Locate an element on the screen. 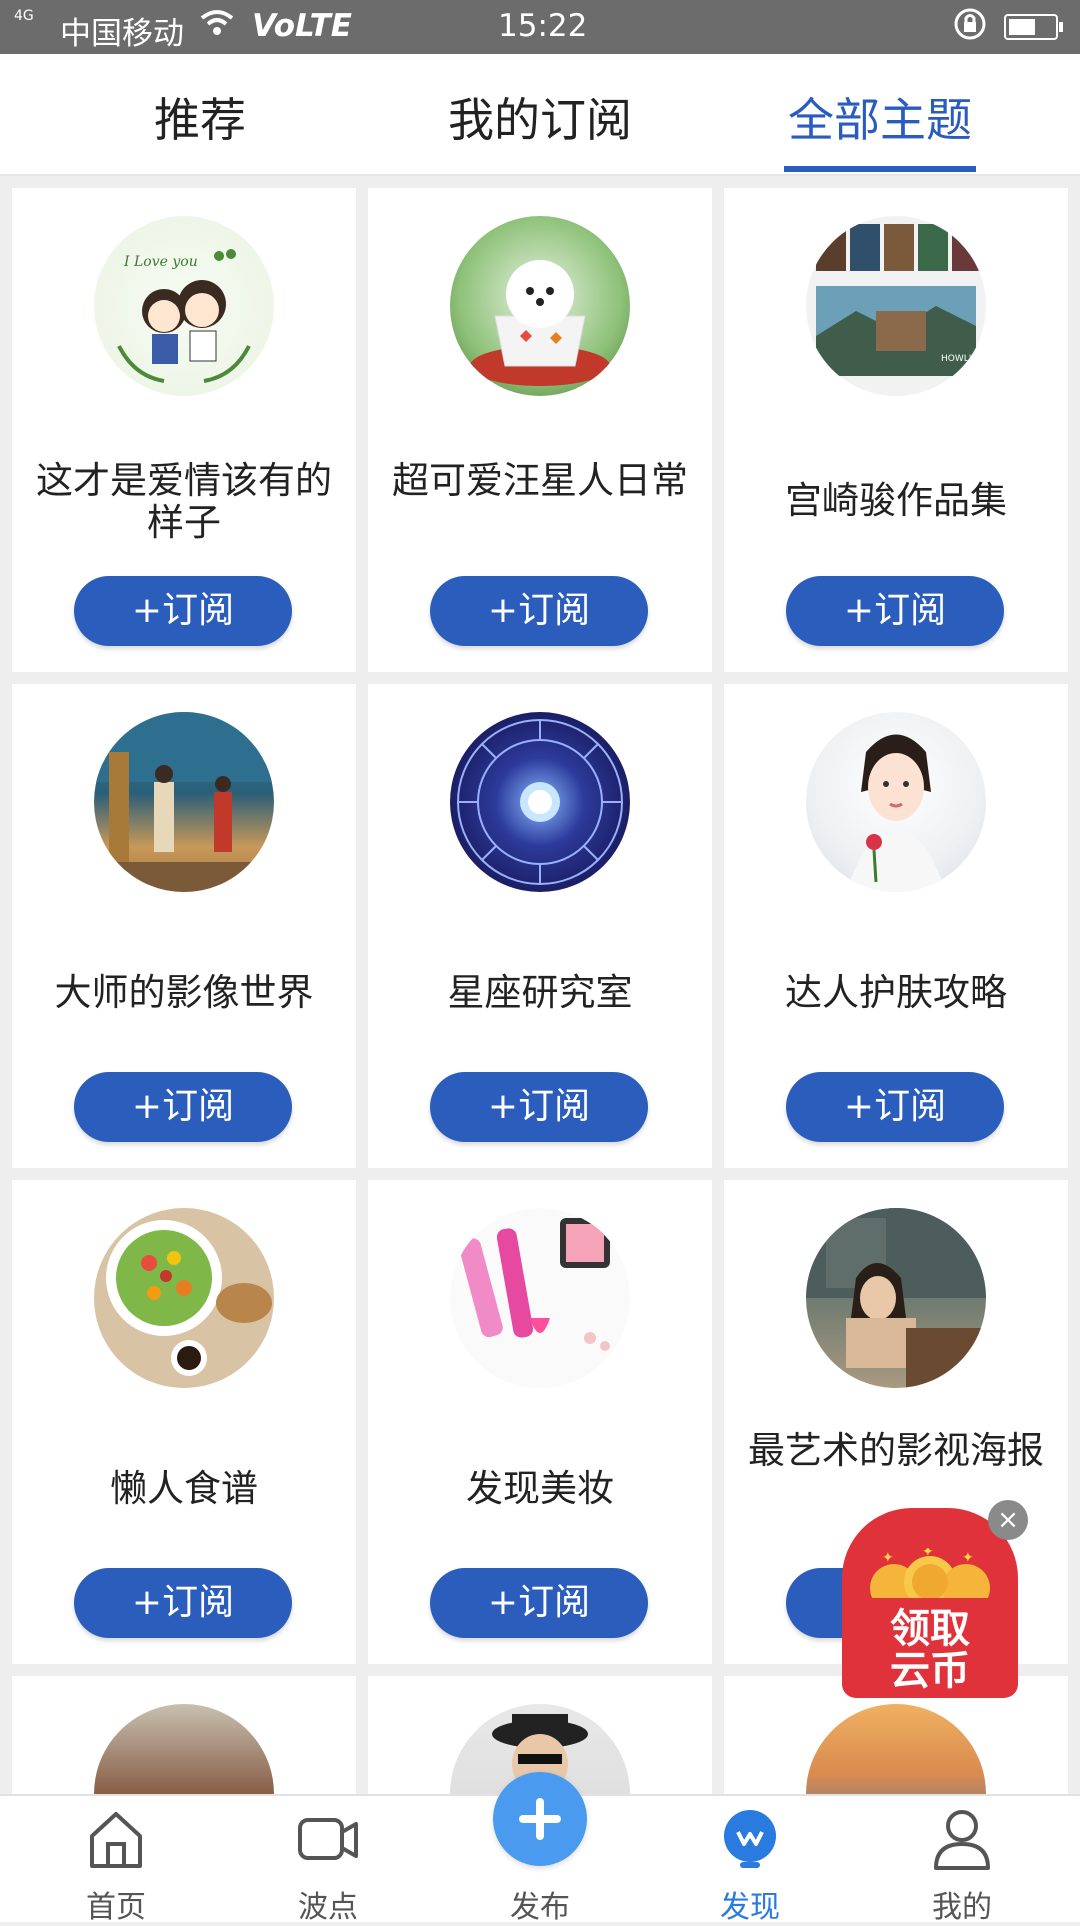 The image size is (1080, 1926). nav-mine: 我的 is located at coordinates (962, 1860).